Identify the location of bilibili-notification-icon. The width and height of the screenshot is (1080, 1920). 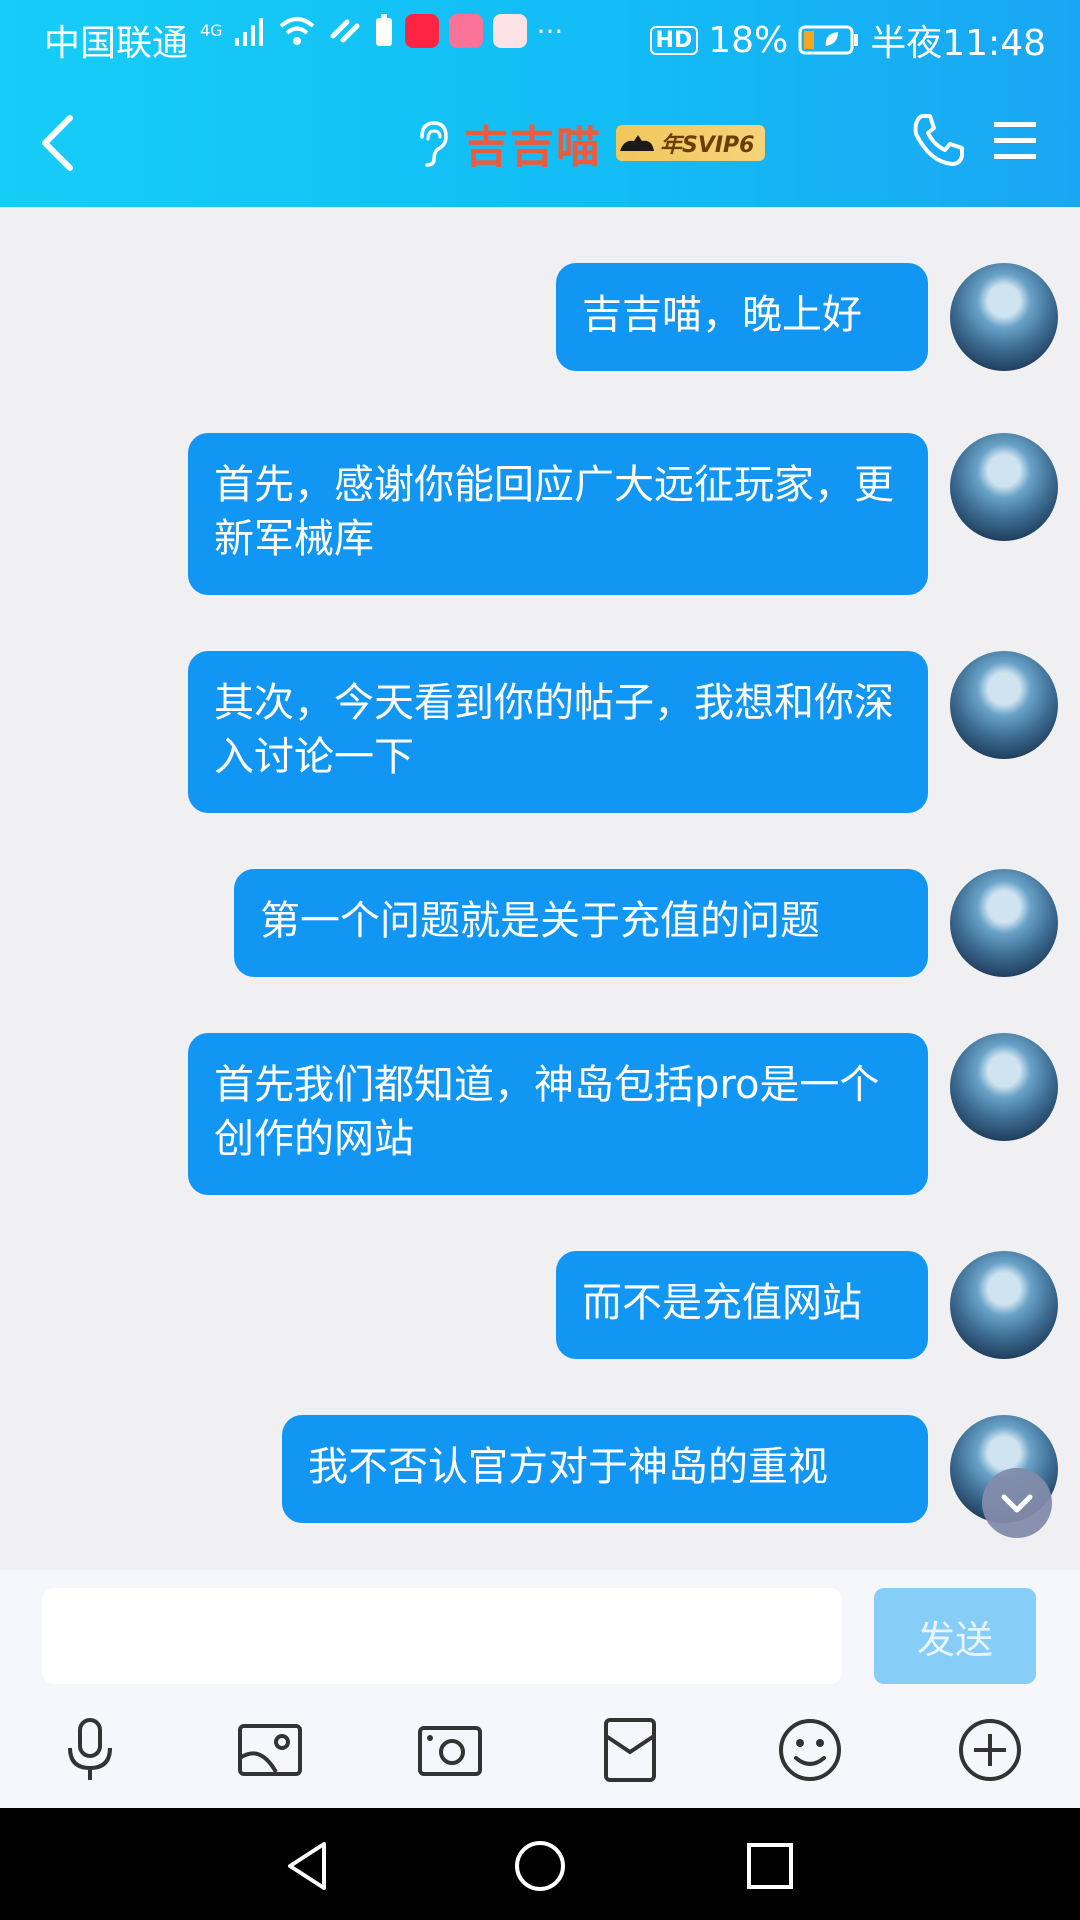
(465, 31).